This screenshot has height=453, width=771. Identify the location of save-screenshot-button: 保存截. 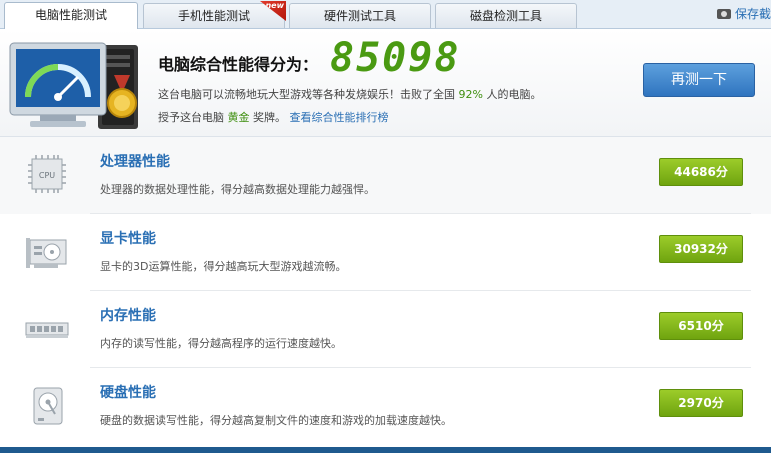
(743, 14).